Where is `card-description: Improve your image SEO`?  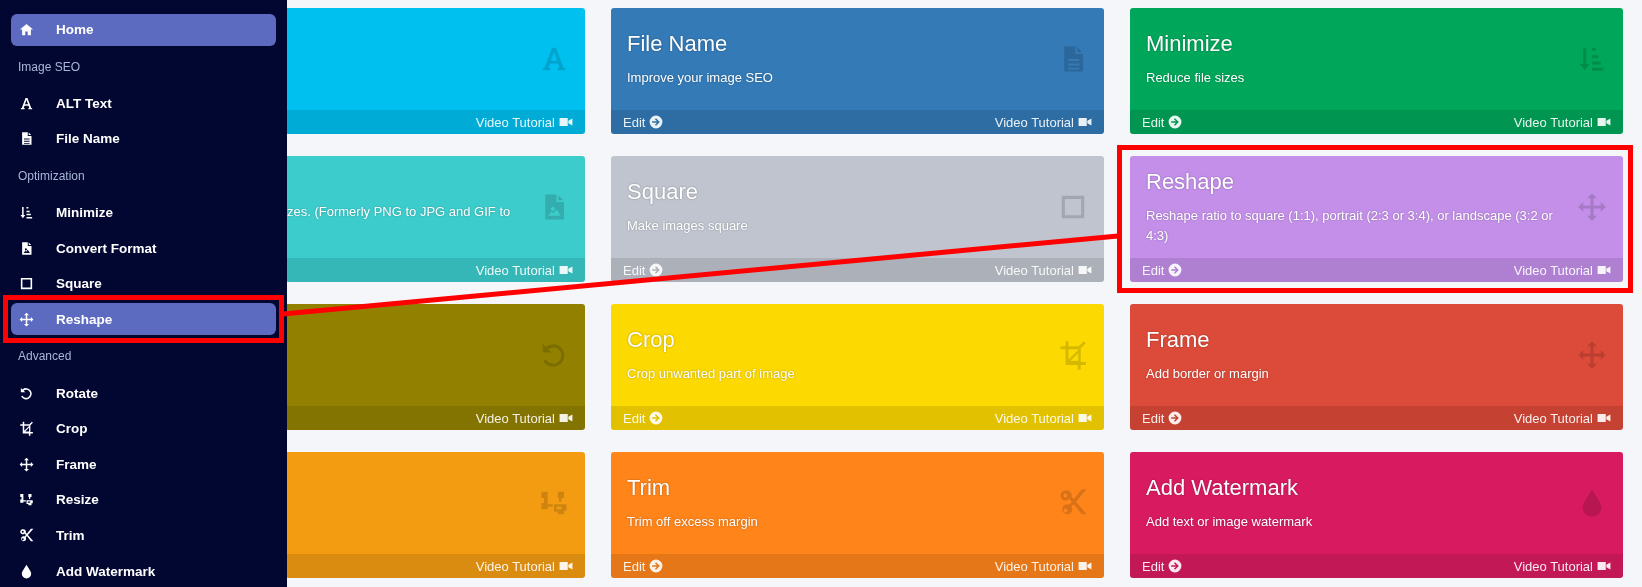 card-description: Improve your image SEO is located at coordinates (700, 78).